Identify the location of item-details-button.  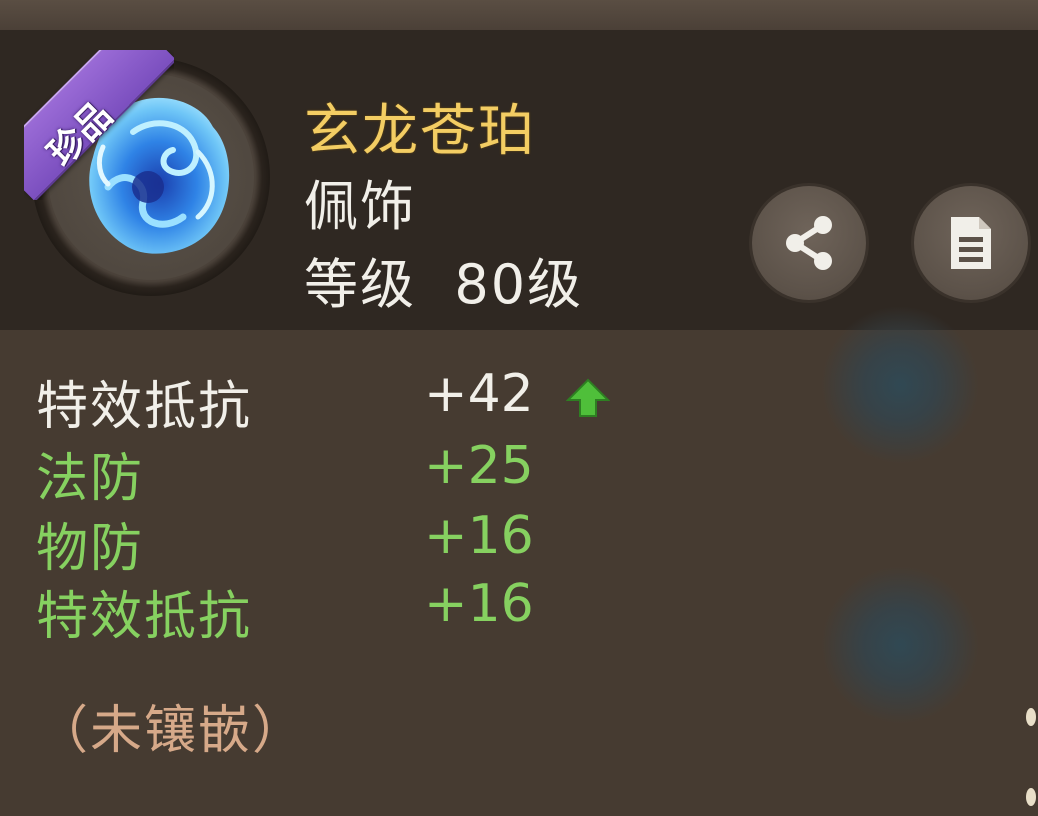
(971, 243).